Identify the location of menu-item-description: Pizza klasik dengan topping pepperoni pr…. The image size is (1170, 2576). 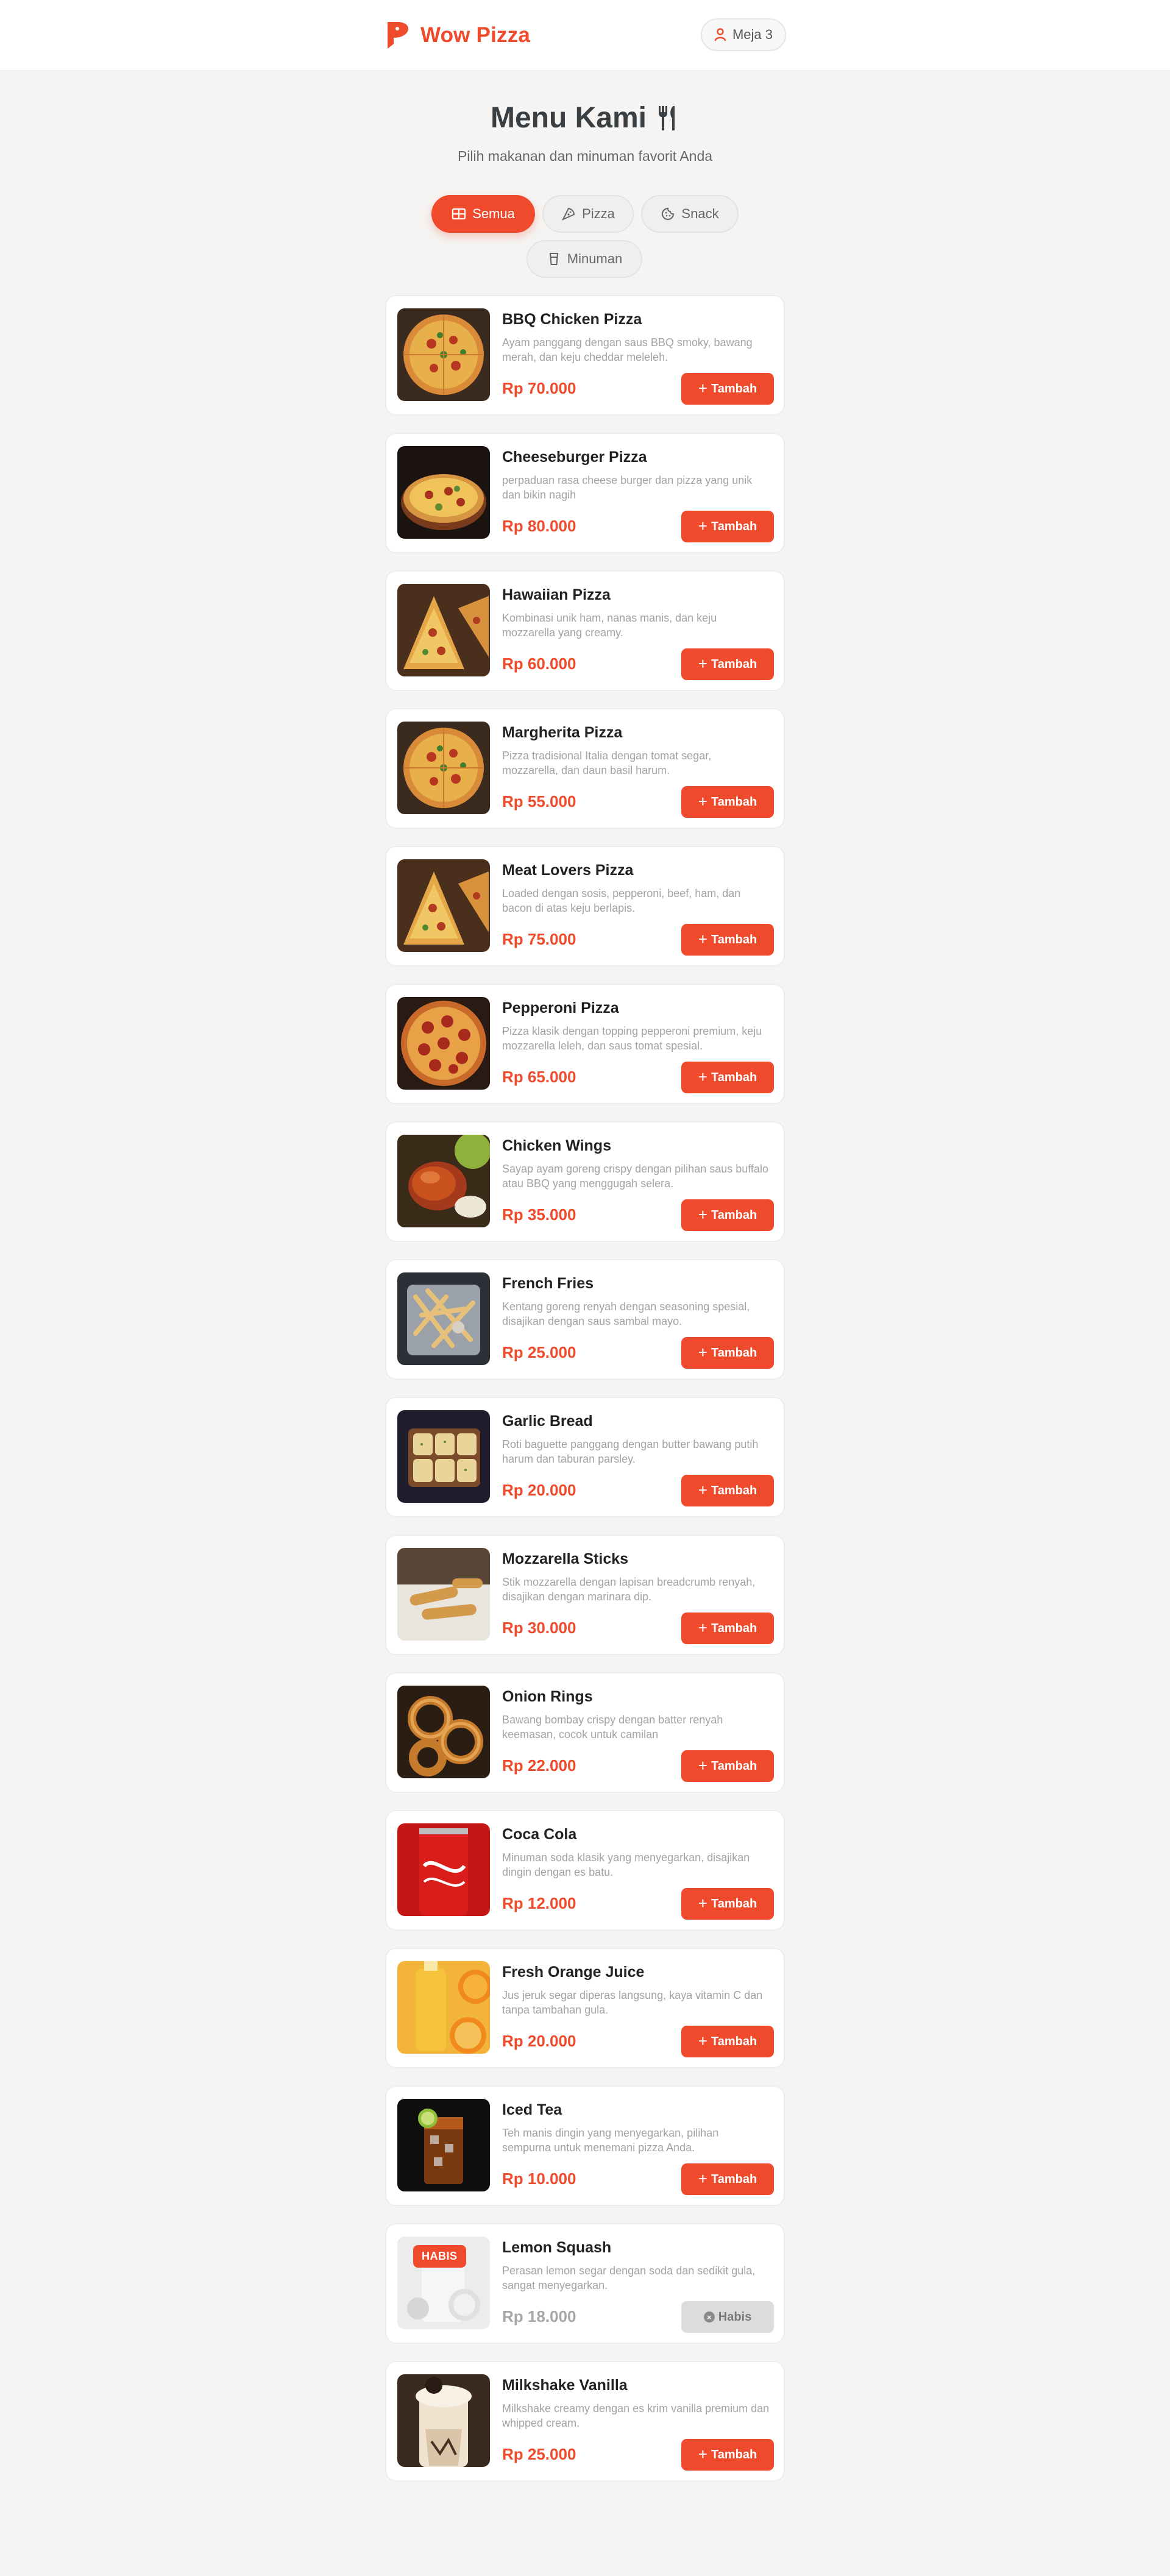
(632, 1038).